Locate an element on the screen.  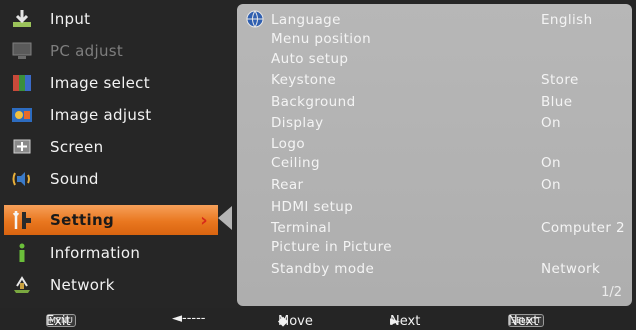
sound-icon is located at coordinates (22, 179).